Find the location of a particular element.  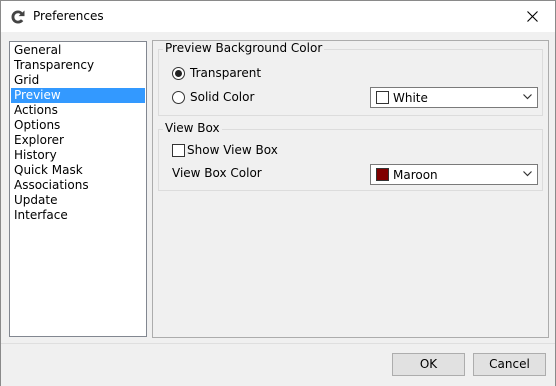

nav-item-quick-mask: Quick Mask is located at coordinates (78, 170).